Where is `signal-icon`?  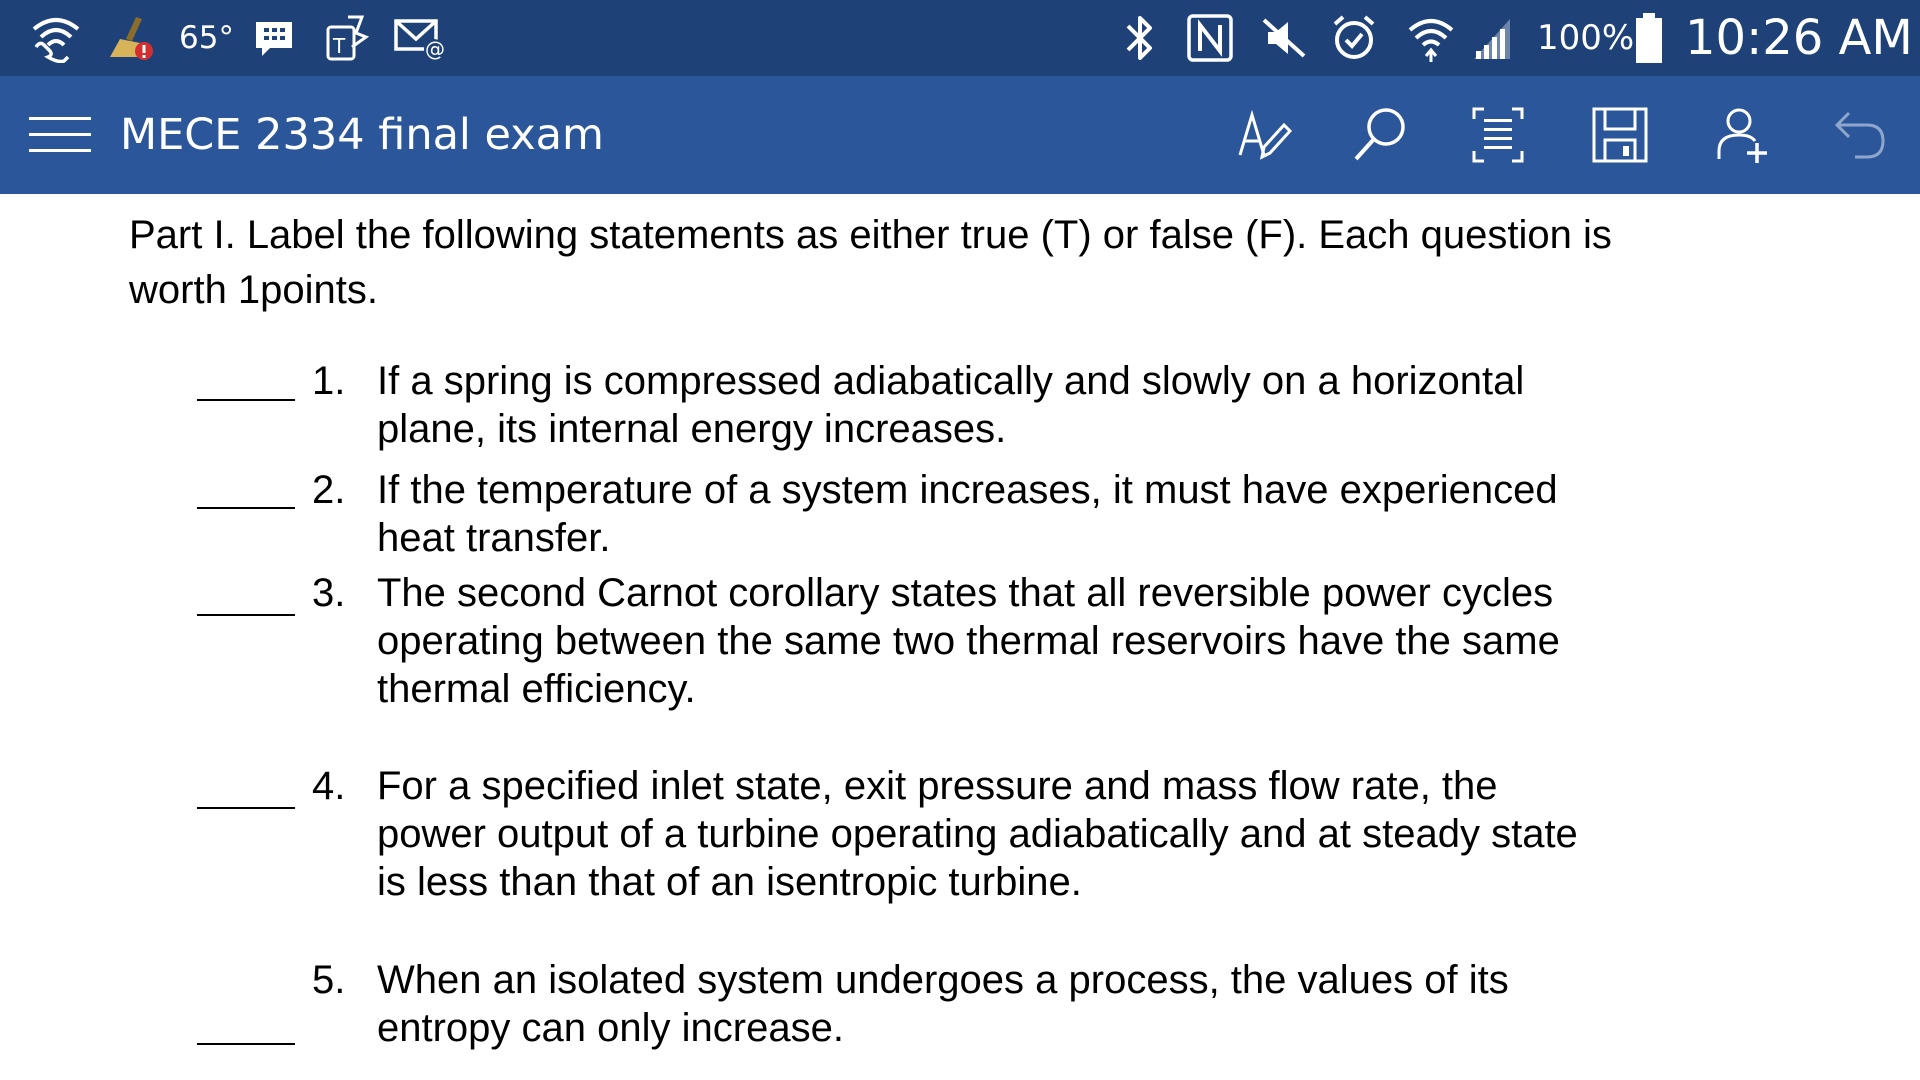
signal-icon is located at coordinates (1492, 38).